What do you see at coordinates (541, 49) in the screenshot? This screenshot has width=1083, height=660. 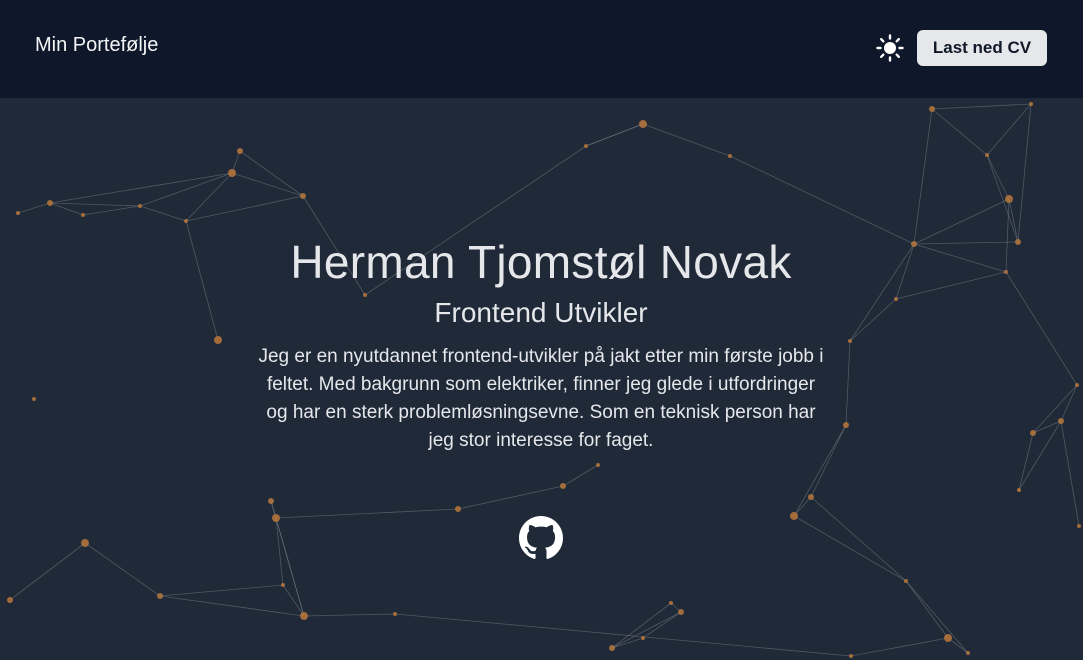 I see `navbar: Min Portefølje Last ned CV` at bounding box center [541, 49].